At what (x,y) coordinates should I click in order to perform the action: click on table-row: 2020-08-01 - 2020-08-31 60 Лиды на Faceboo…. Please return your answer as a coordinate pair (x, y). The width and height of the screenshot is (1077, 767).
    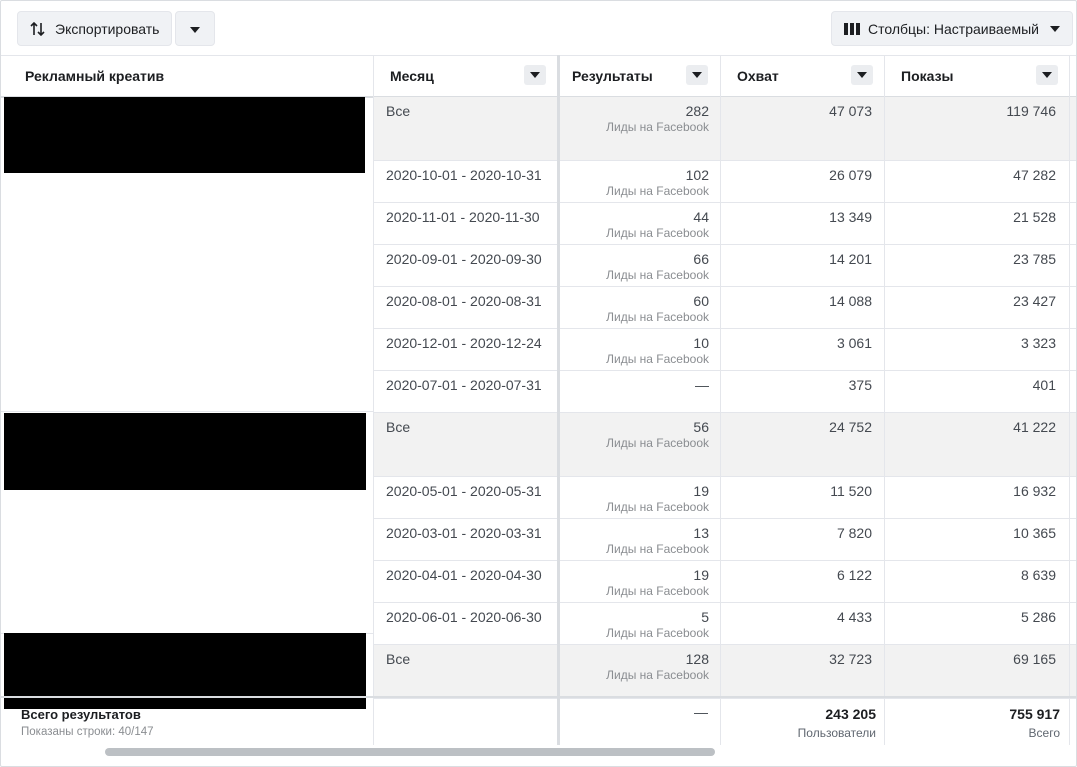
    Looking at the image, I should click on (724, 308).